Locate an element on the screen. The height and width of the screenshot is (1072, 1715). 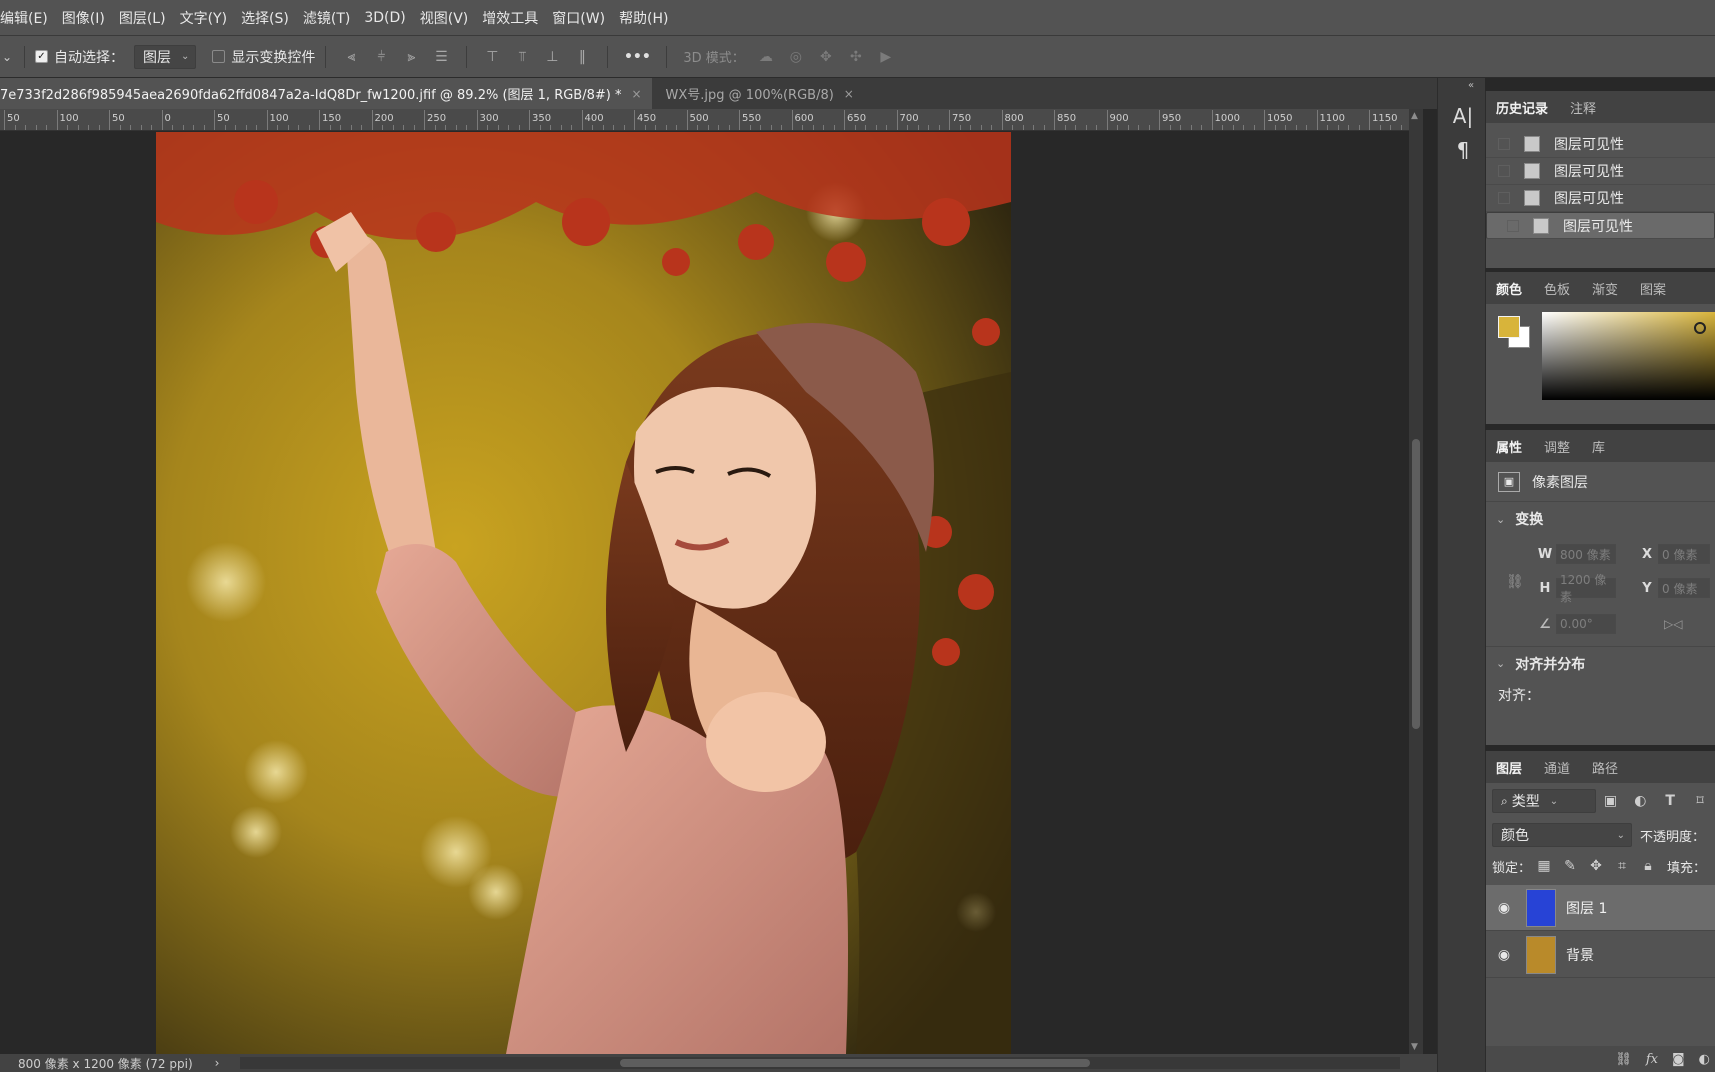
tab-history: 历史记录 is located at coordinates (1522, 107).